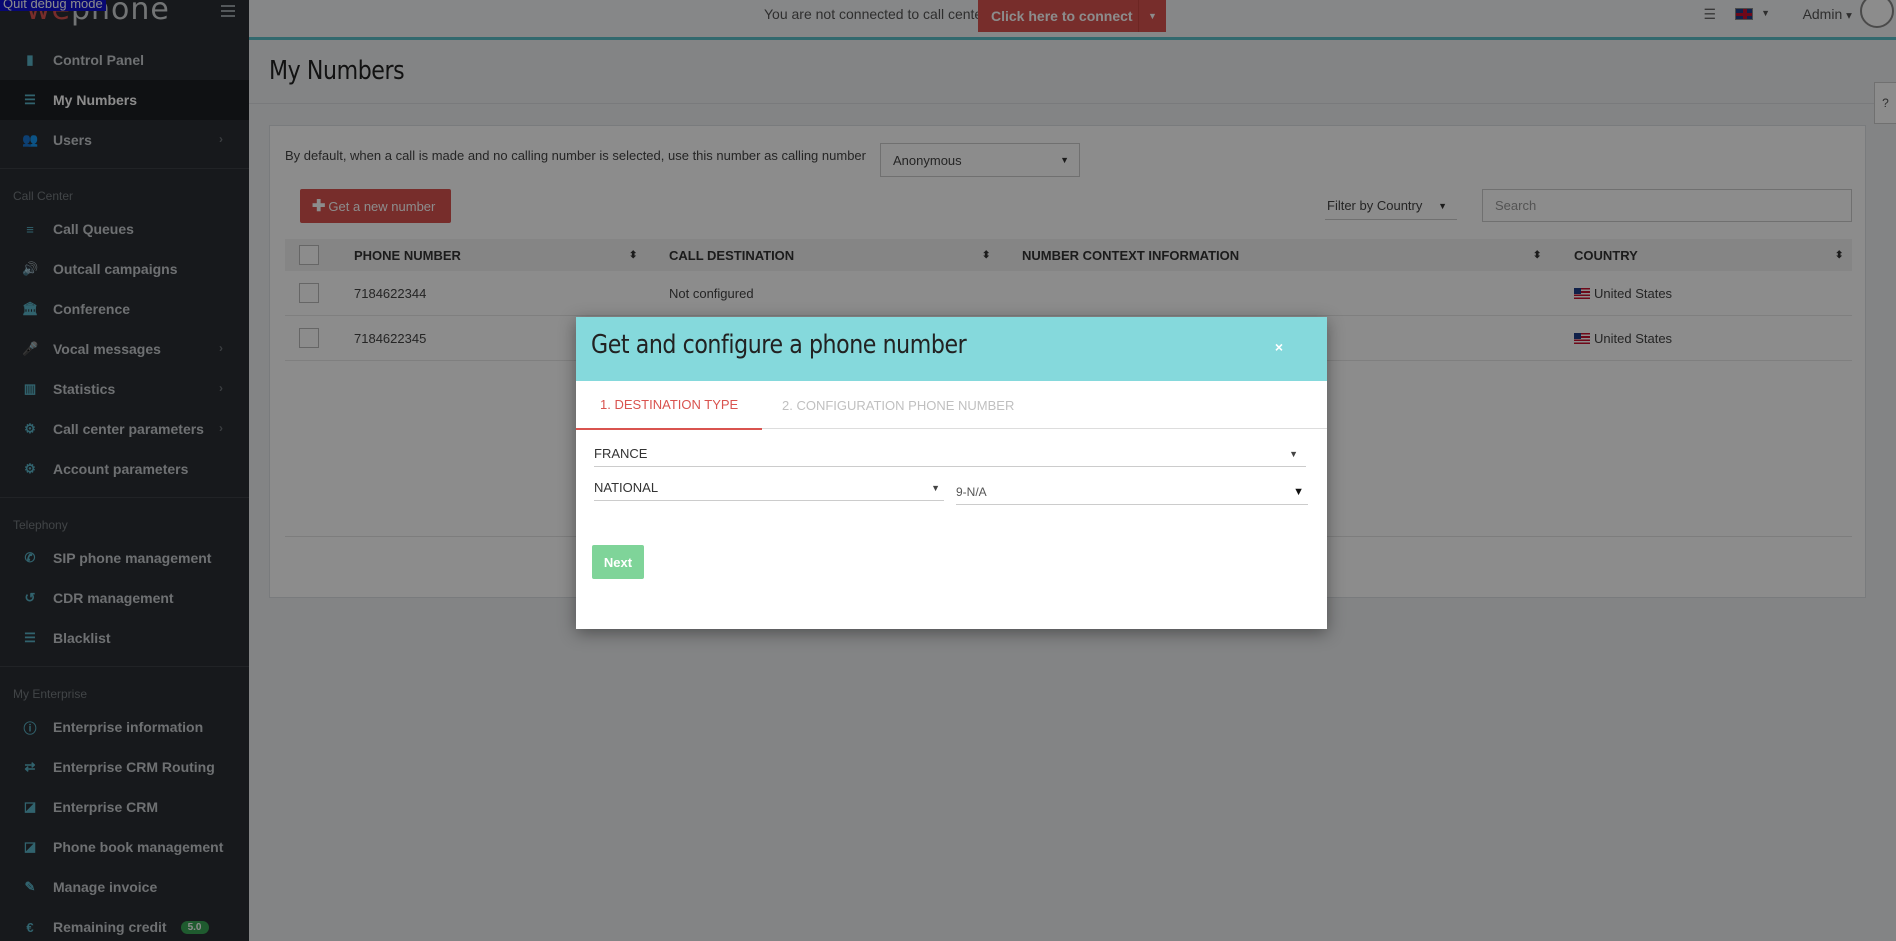 Image resolution: width=1896 pixels, height=941 pixels. What do you see at coordinates (779, 345) in the screenshot?
I see `modal-title: Get and configure a phone number` at bounding box center [779, 345].